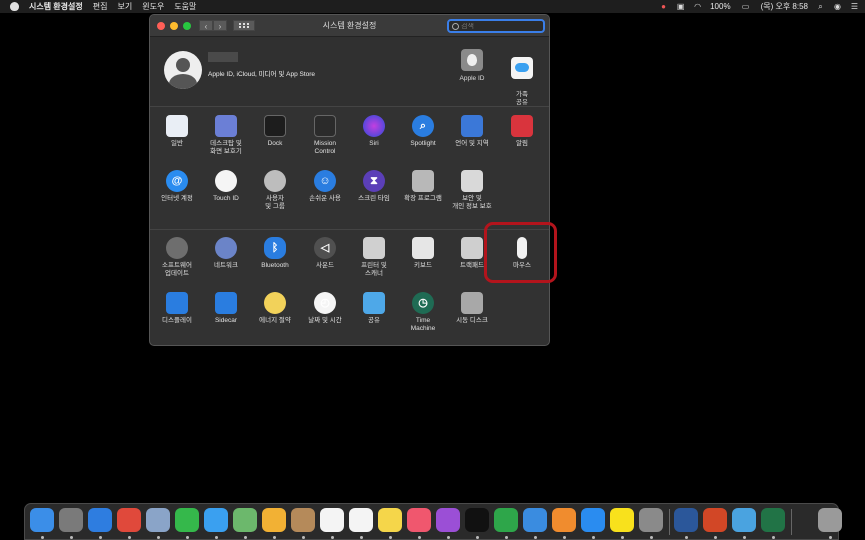 The image size is (865, 540). What do you see at coordinates (187, 25) in the screenshot?
I see `zoom-button` at bounding box center [187, 25].